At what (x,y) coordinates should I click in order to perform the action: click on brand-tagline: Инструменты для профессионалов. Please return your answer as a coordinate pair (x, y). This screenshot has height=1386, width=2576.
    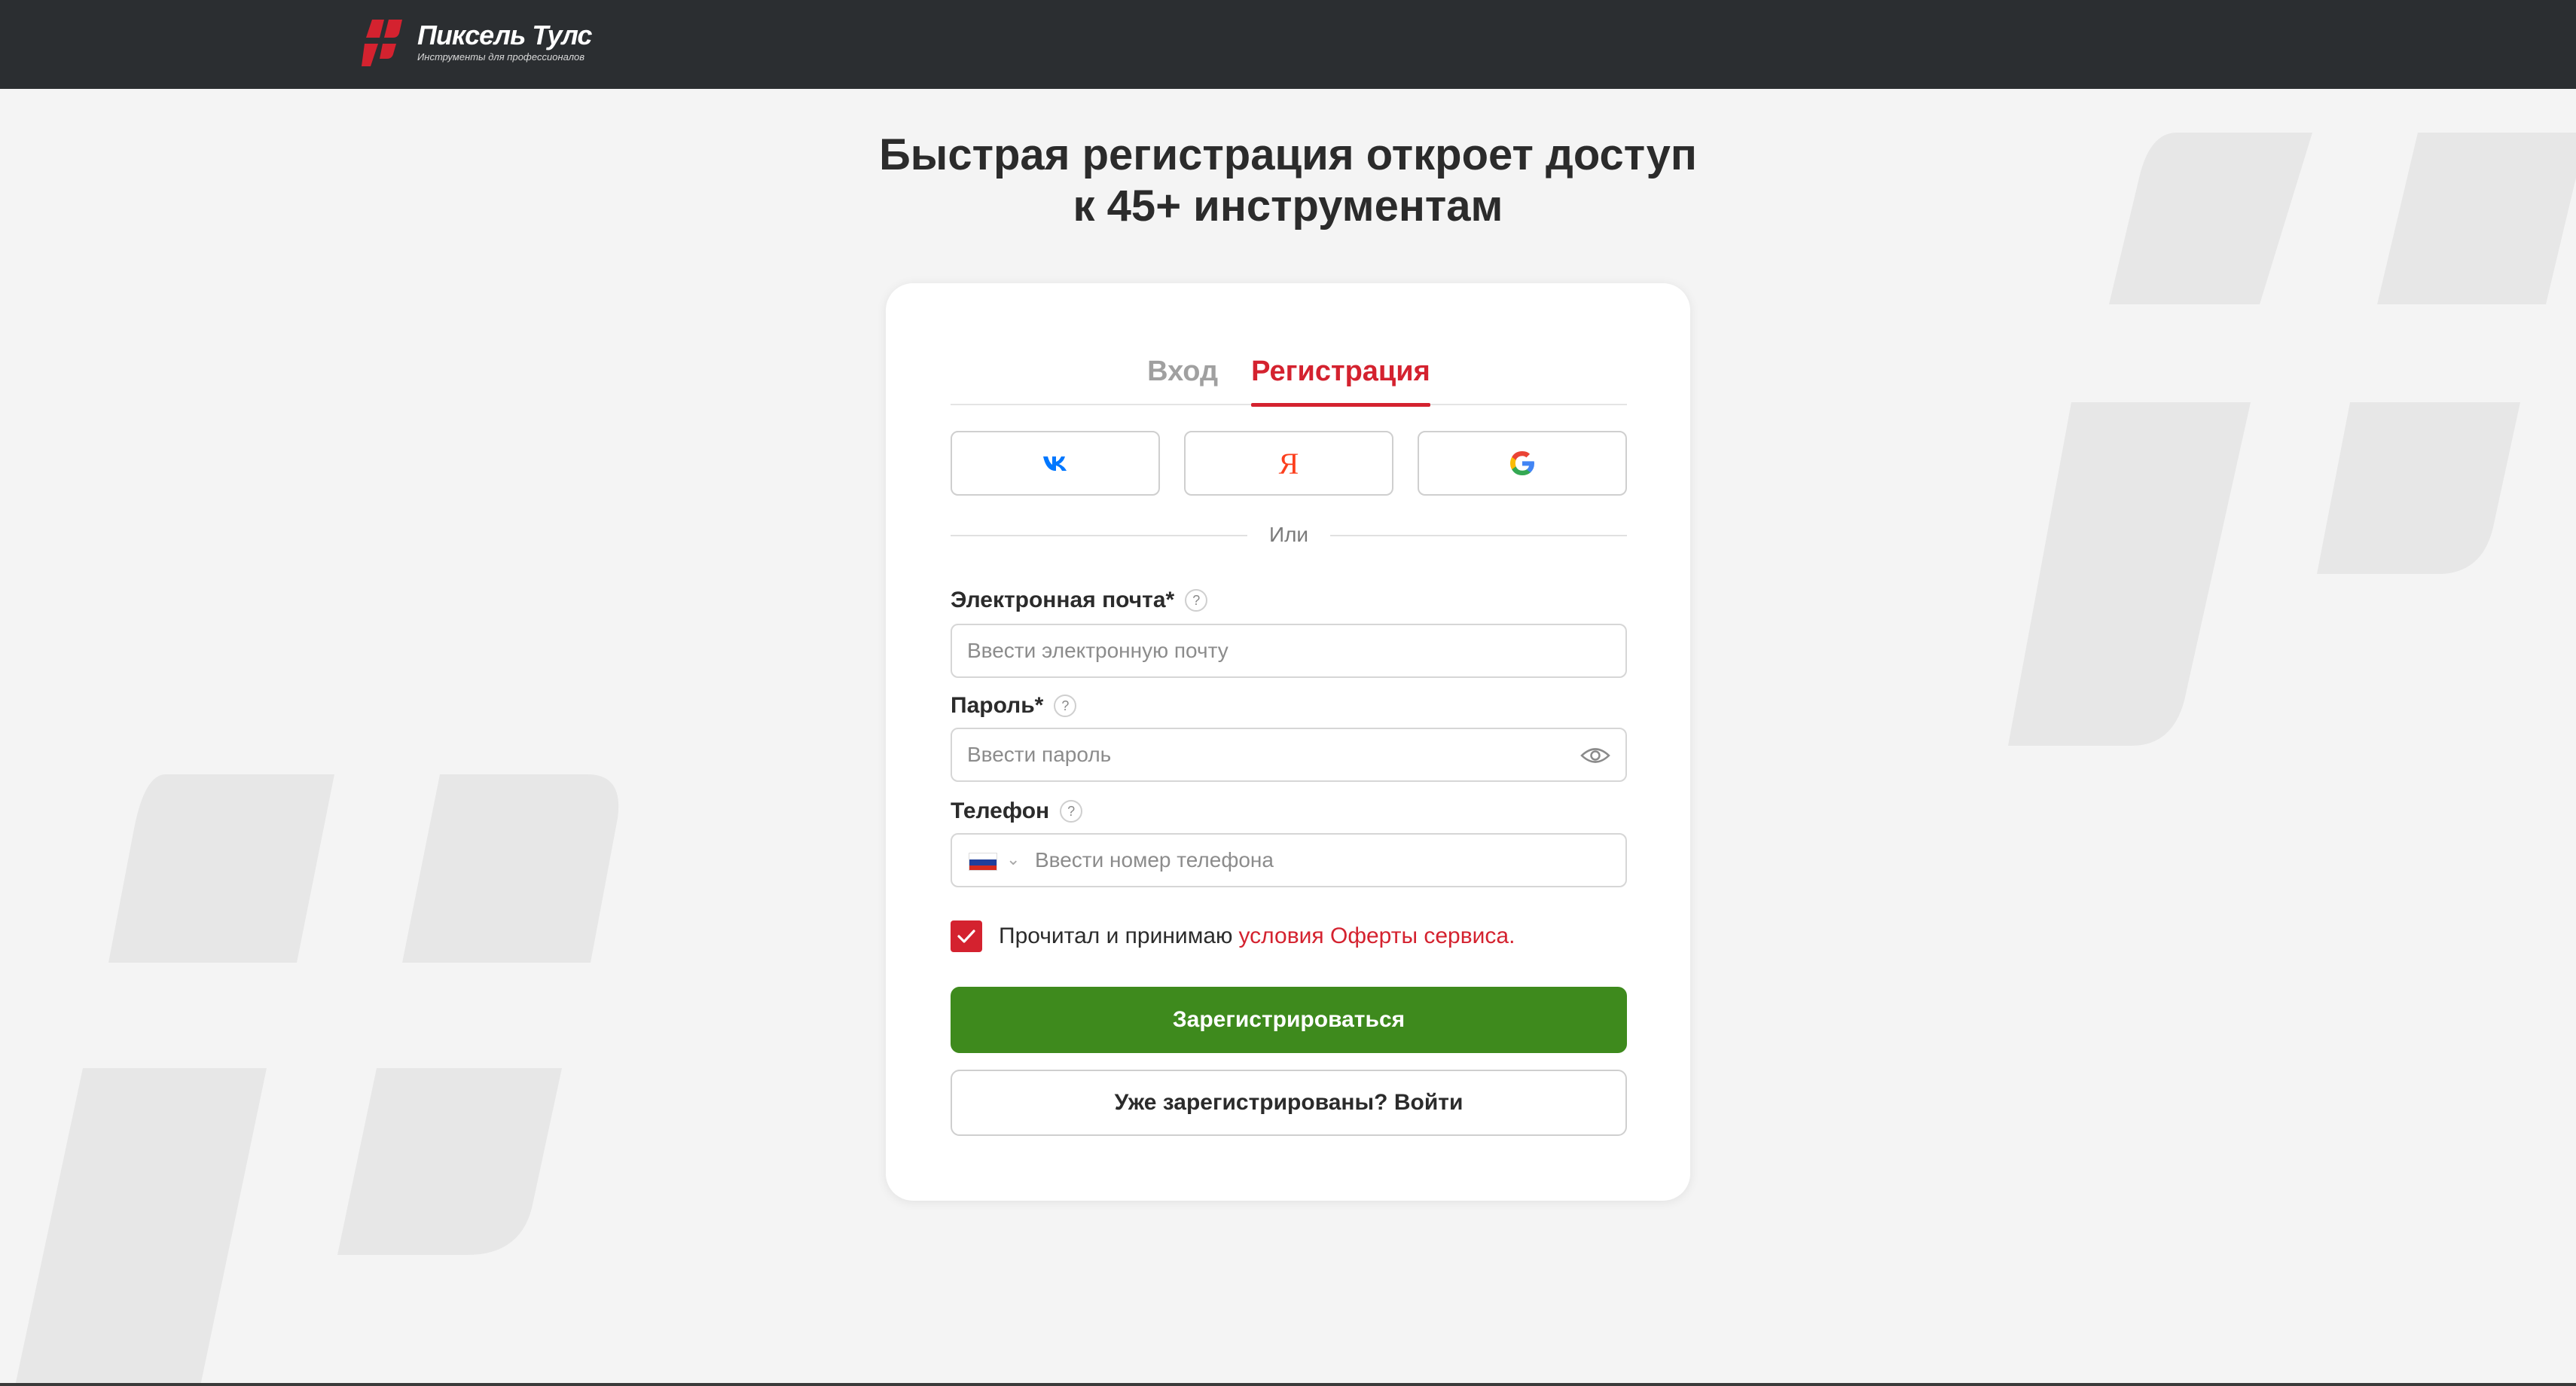
    Looking at the image, I should click on (501, 57).